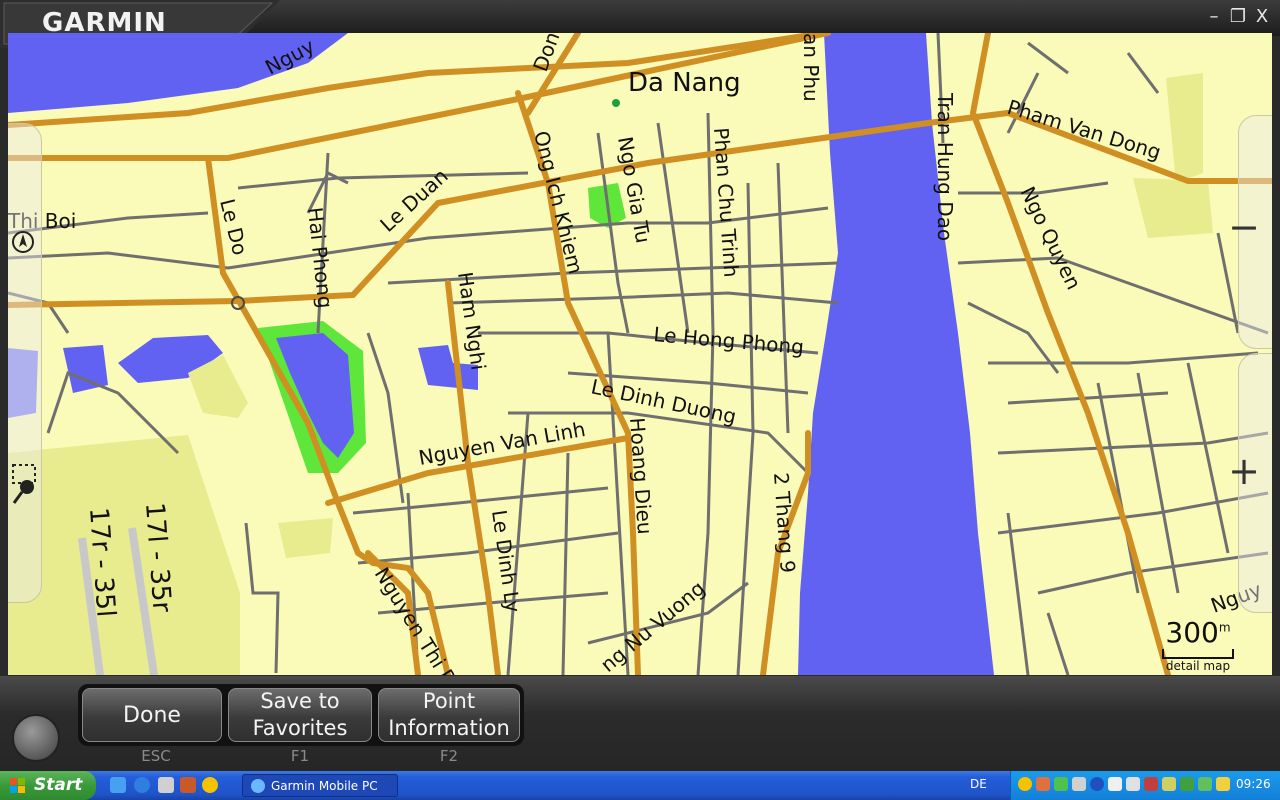 The height and width of the screenshot is (800, 1280). I want to click on point-information-button: Point Information, so click(449, 715).